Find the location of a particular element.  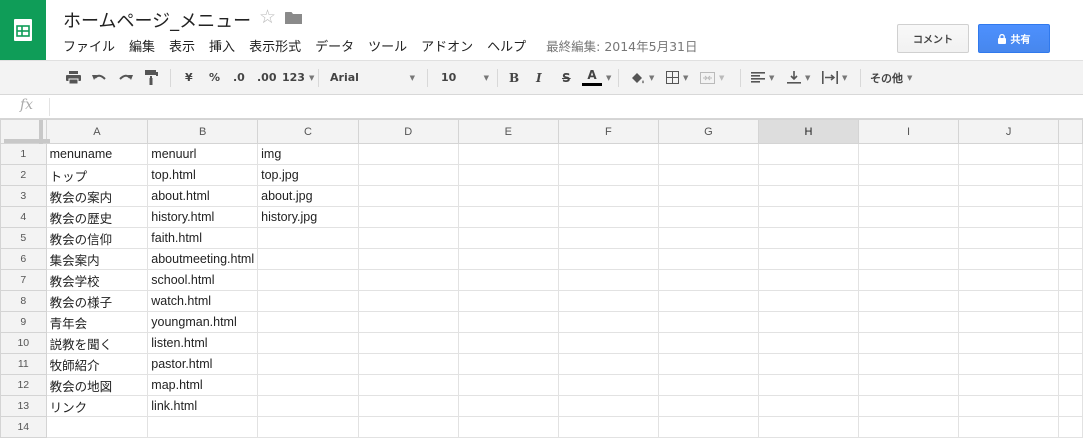

text-wrap-icon: ▼ is located at coordinates (834, 77).